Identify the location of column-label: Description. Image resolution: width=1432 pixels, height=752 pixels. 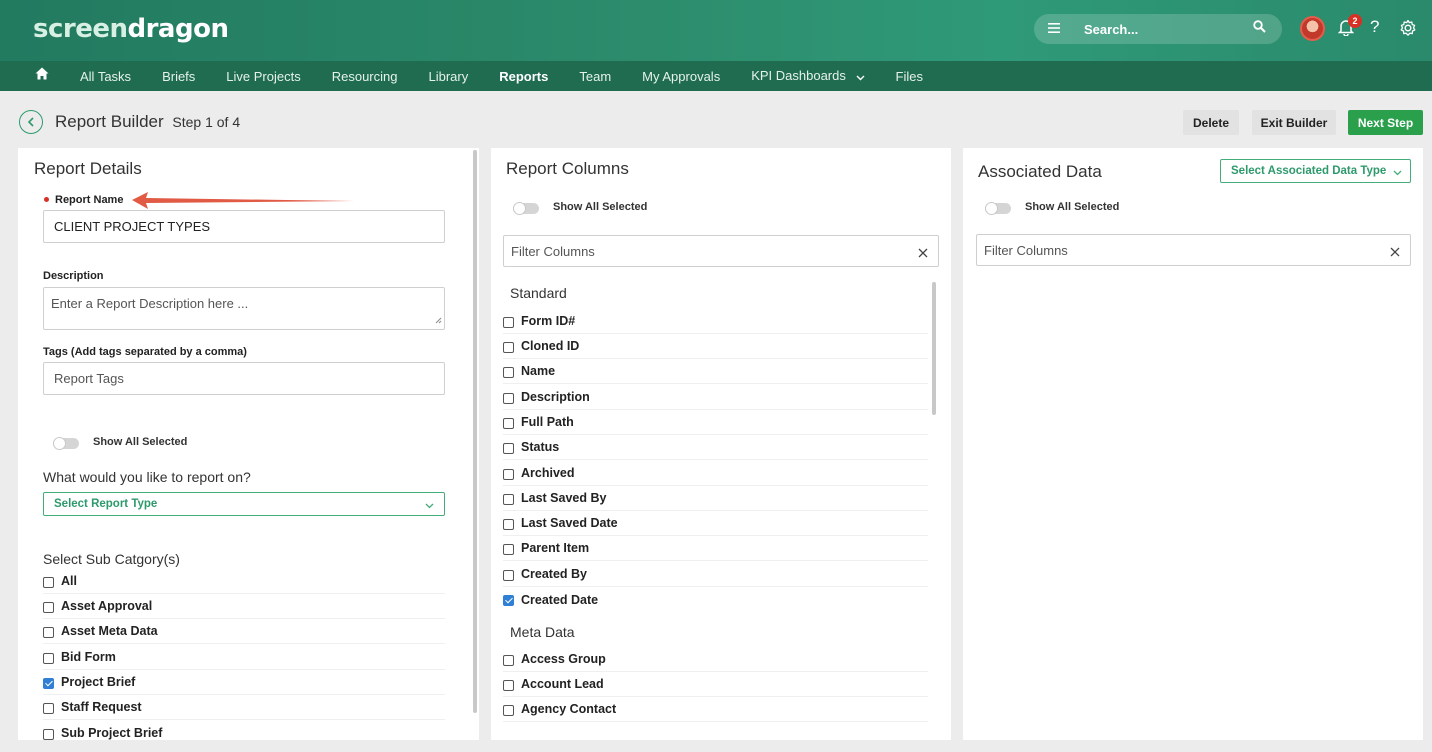
(555, 397).